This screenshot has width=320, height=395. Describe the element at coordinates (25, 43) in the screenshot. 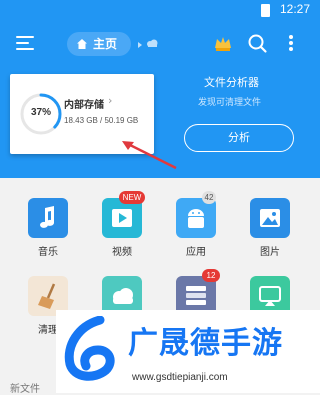

I see `menu-icon` at that location.